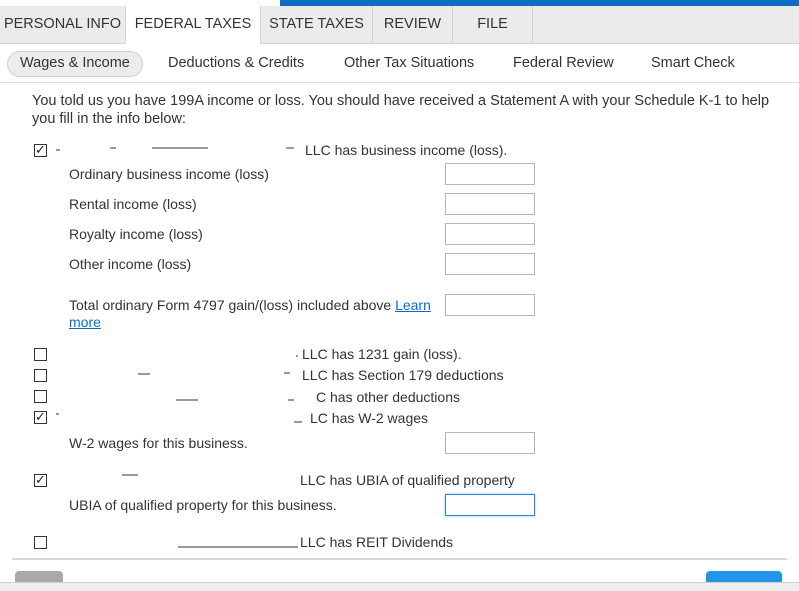 This screenshot has height=591, width=799. What do you see at coordinates (406, 150) in the screenshot?
I see `business-income-label: LLC has business income (loss).` at bounding box center [406, 150].